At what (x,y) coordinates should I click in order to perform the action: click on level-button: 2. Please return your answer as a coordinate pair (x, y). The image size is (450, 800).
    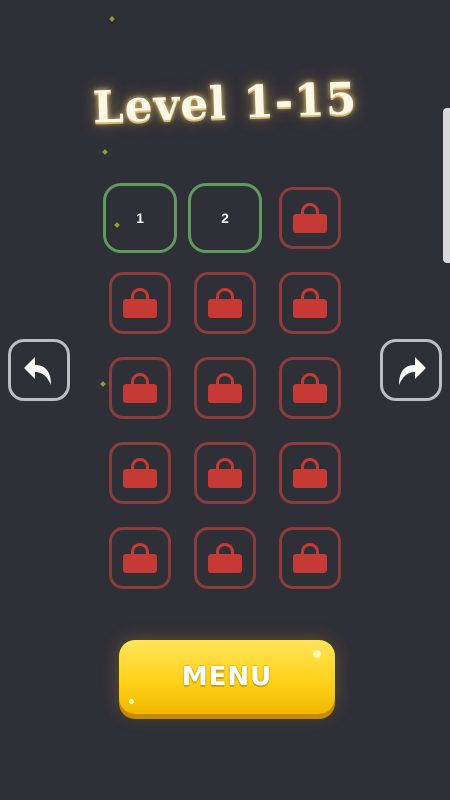
    Looking at the image, I should click on (225, 218).